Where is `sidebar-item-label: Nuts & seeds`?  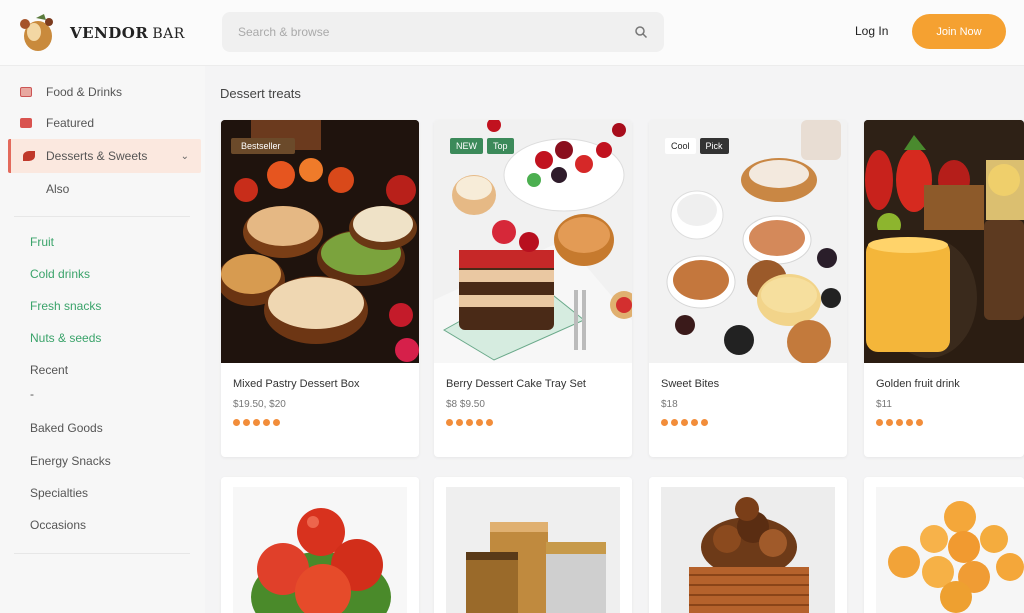
sidebar-item-label: Nuts & seeds is located at coordinates (66, 338).